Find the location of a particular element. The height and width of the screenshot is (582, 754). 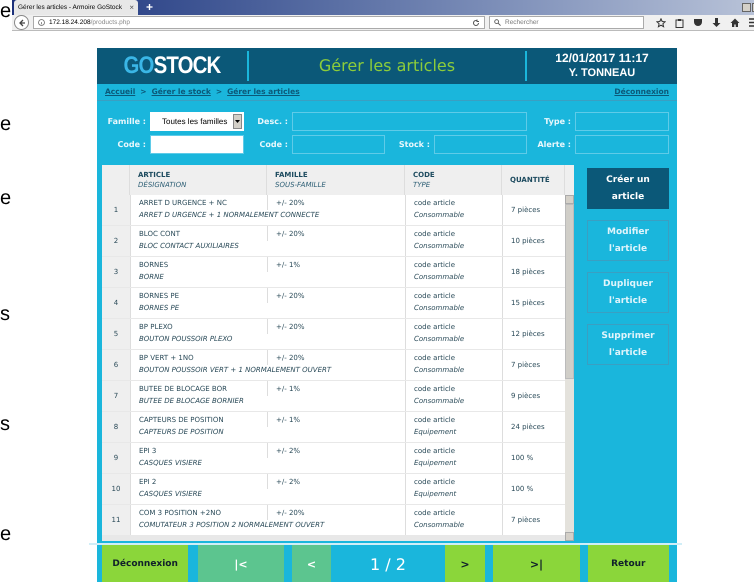

new-tab-button: + is located at coordinates (150, 7).